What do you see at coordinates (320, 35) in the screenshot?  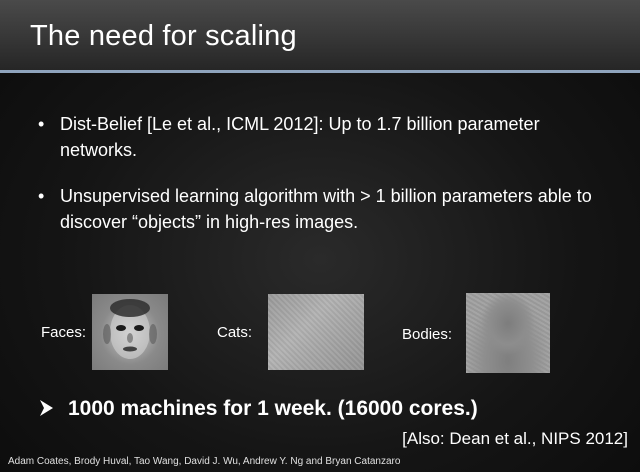 I see `title-bar: The need for scaling` at bounding box center [320, 35].